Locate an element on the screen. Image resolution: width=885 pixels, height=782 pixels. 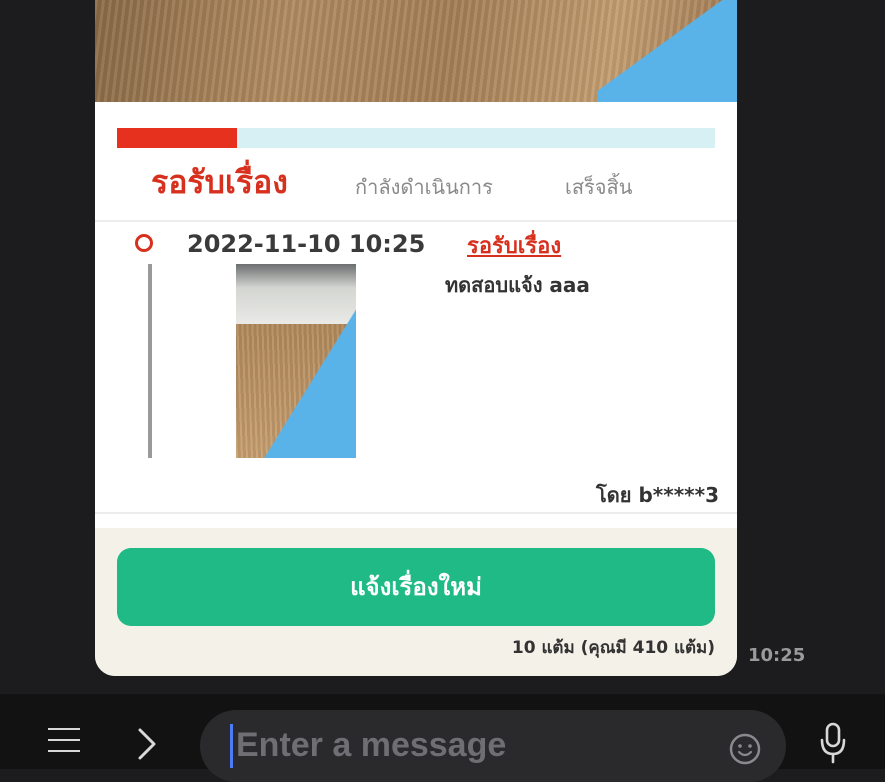
message-input: Enter a message is located at coordinates (493, 746).